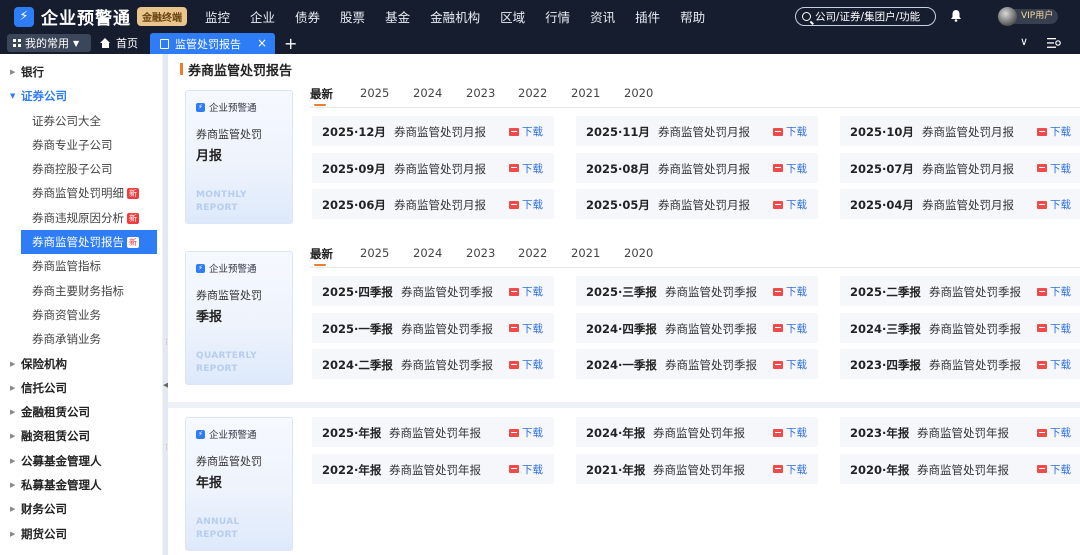  What do you see at coordinates (960, 468) in the screenshot?
I see `report-item: 2020·年报 券商监管处罚年报 下载` at bounding box center [960, 468].